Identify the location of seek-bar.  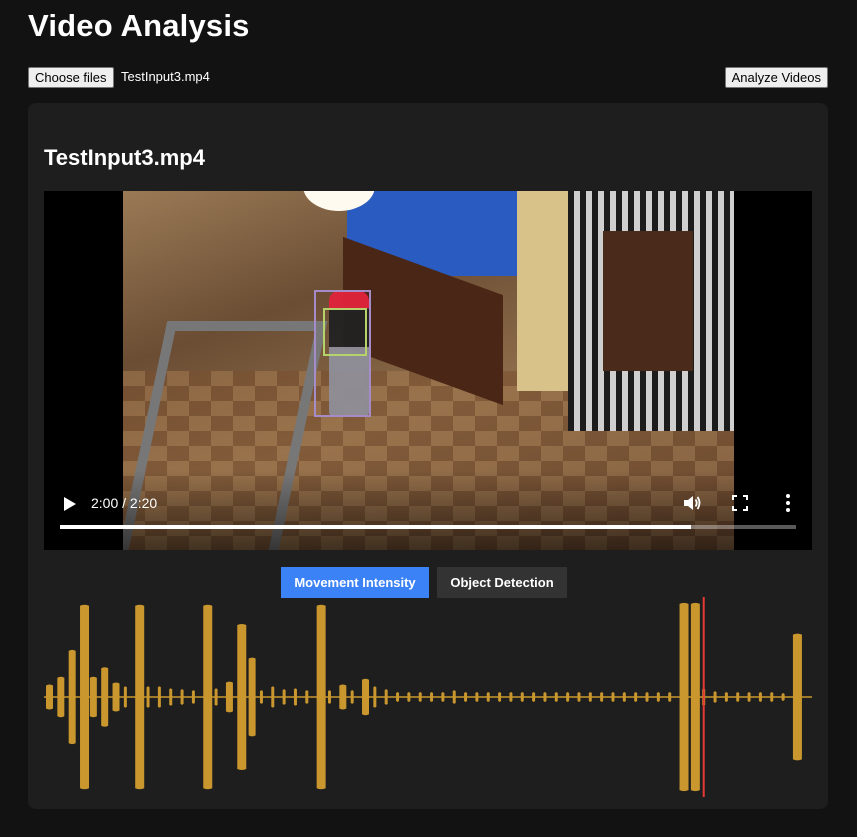
(428, 527).